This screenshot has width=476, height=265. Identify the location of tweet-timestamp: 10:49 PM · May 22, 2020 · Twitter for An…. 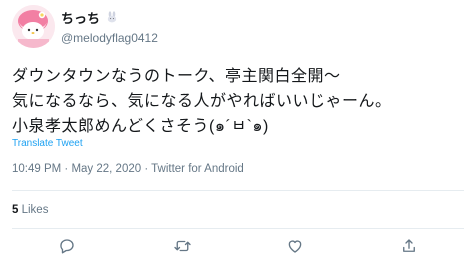
(128, 169).